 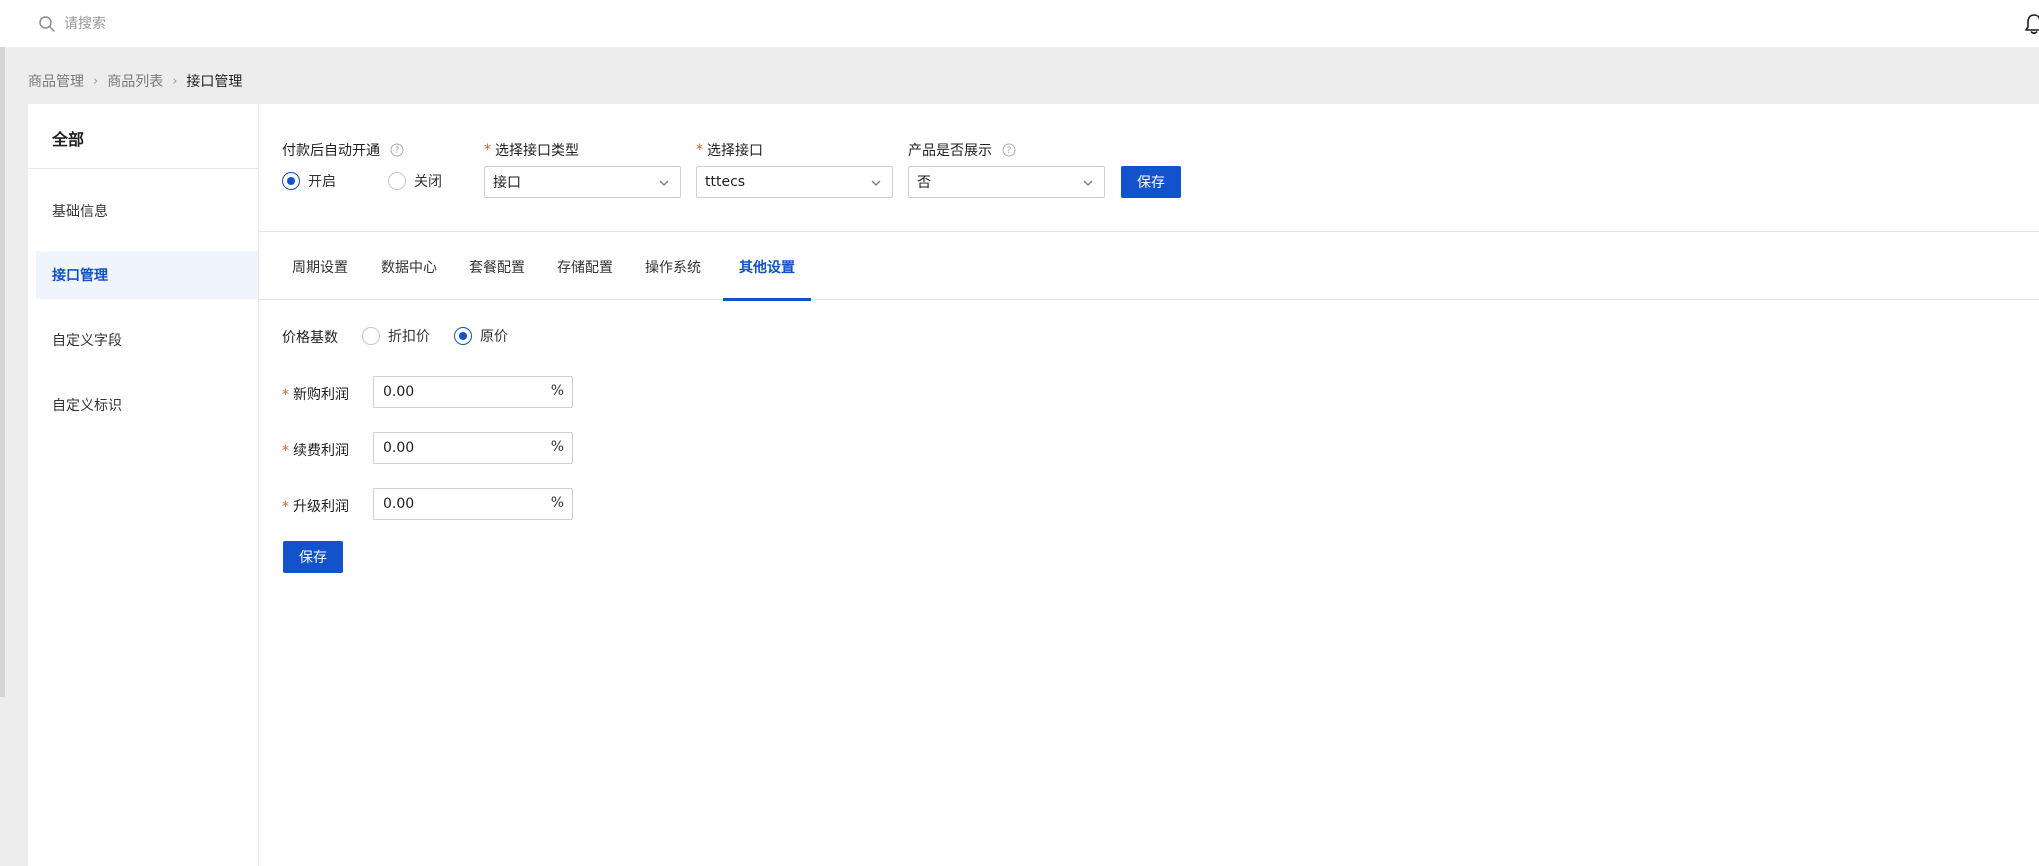 I want to click on interface-select: tttecs, so click(x=794, y=182).